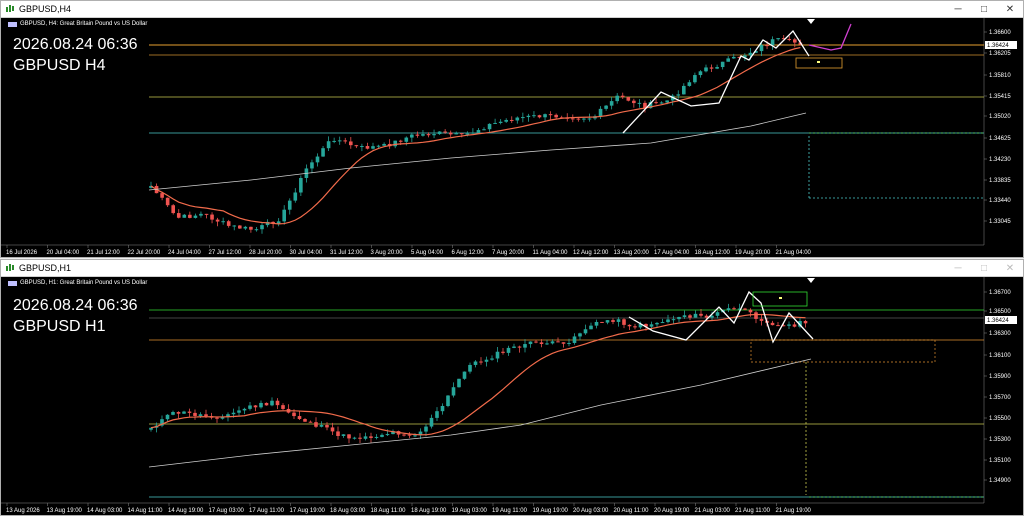  Describe the element at coordinates (551, 253) in the screenshot. I see `time-tick-label: 11 Aug 04:00` at that location.